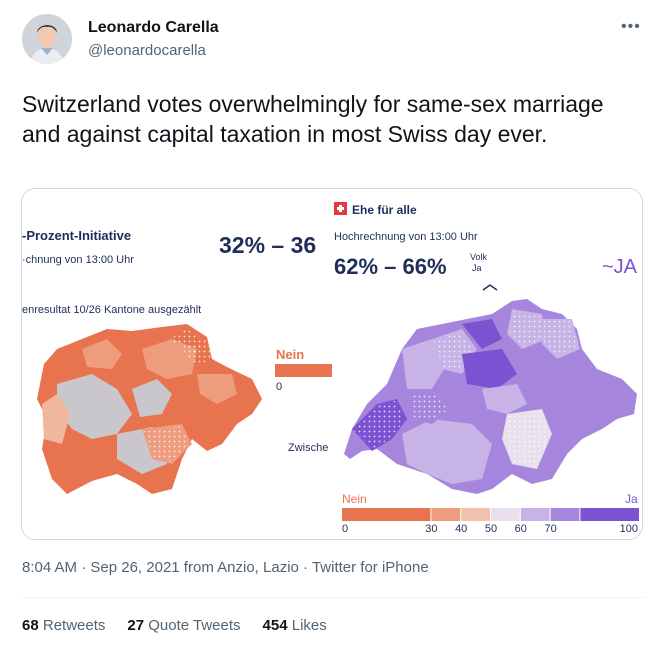 Image resolution: width=669 pixels, height=647 pixels. I want to click on chevron-up-icon, so click(490, 287).